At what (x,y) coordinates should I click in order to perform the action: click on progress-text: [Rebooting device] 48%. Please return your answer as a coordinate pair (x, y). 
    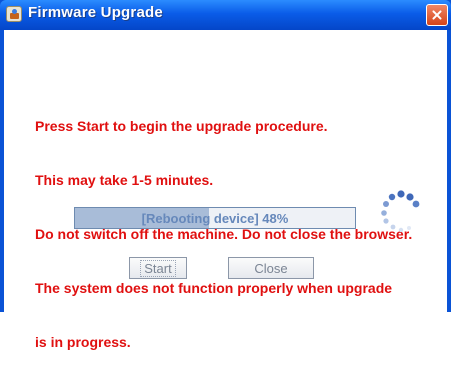
    Looking at the image, I should click on (215, 218).